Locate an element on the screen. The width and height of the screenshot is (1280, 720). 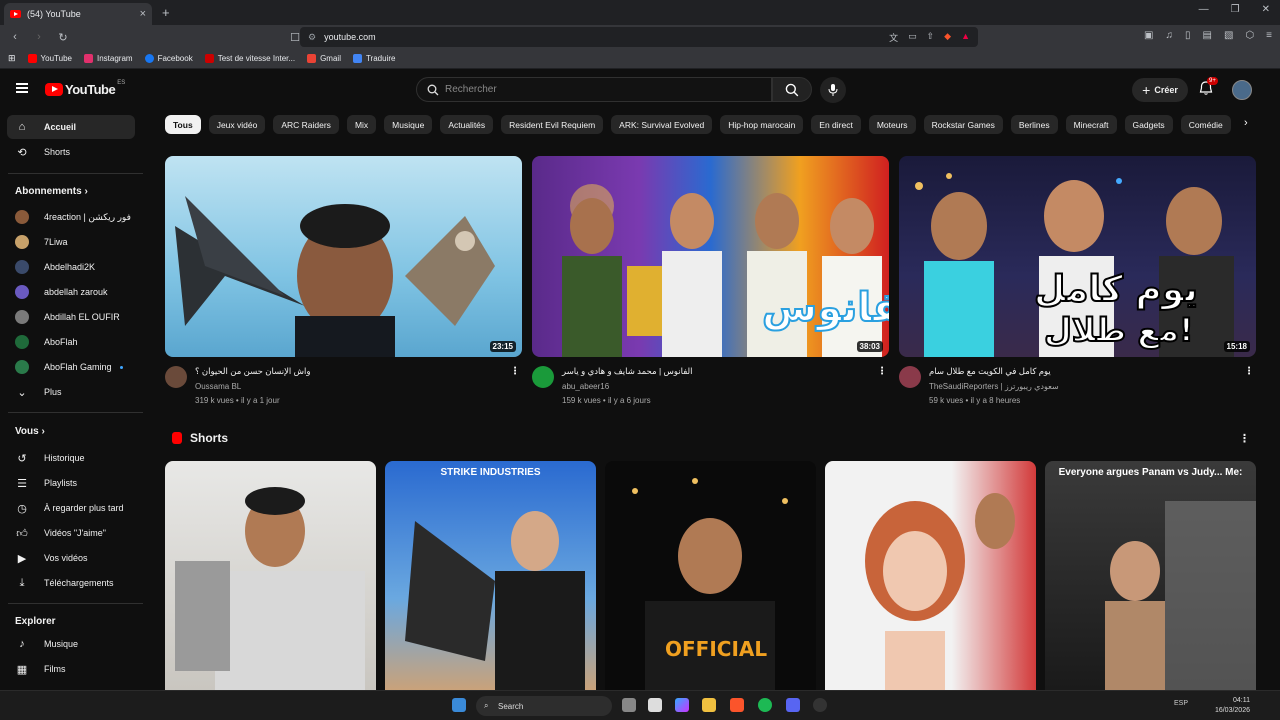
bookmark-item: Instagram is located at coordinates (108, 58).